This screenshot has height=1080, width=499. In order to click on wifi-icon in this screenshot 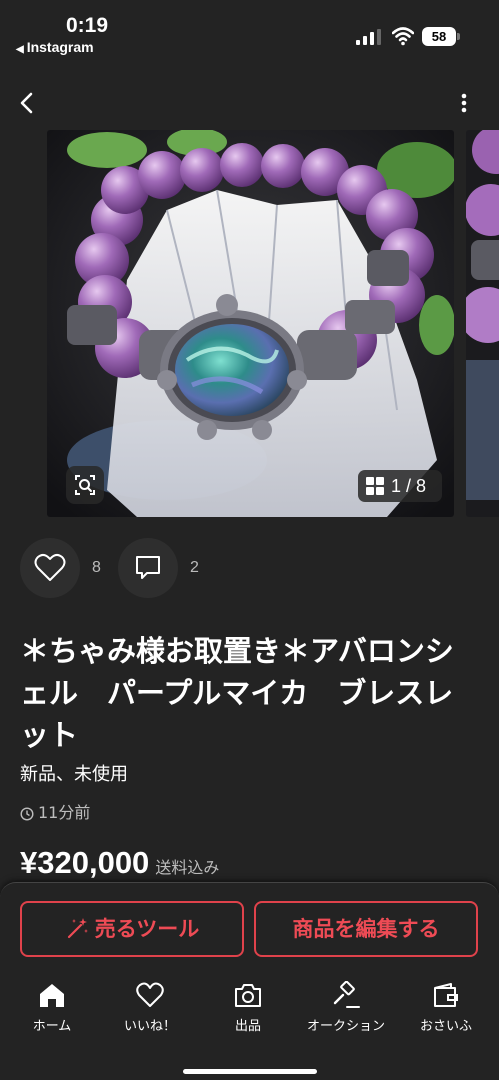, I will do `click(403, 36)`.